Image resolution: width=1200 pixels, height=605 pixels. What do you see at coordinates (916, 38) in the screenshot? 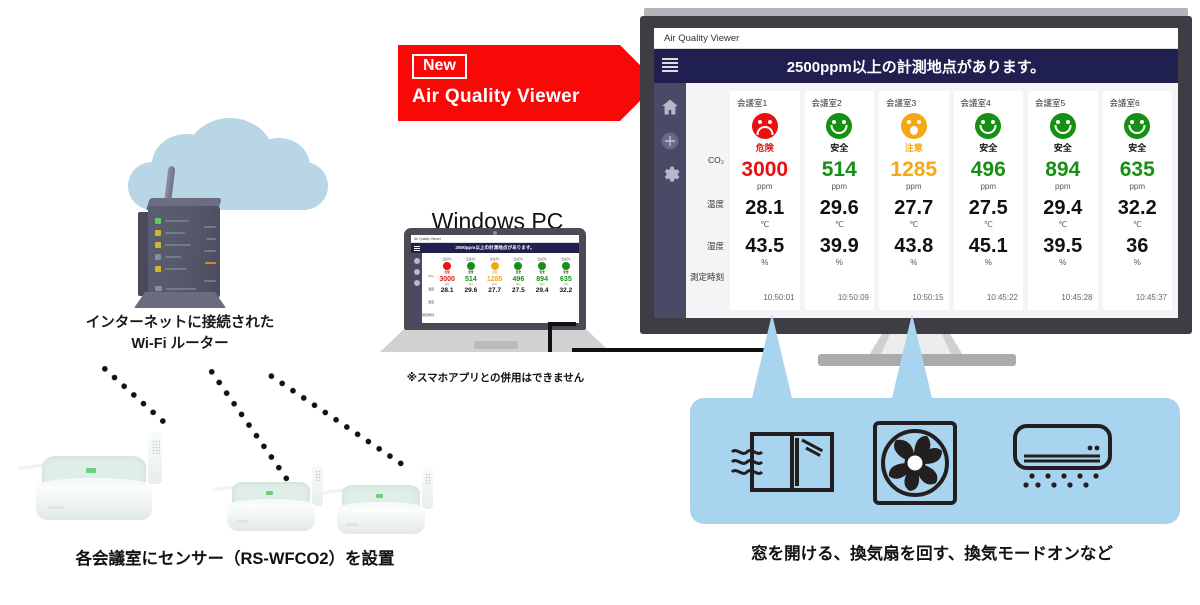
I see `app-title-bar: Air Quality Viewer` at bounding box center [916, 38].